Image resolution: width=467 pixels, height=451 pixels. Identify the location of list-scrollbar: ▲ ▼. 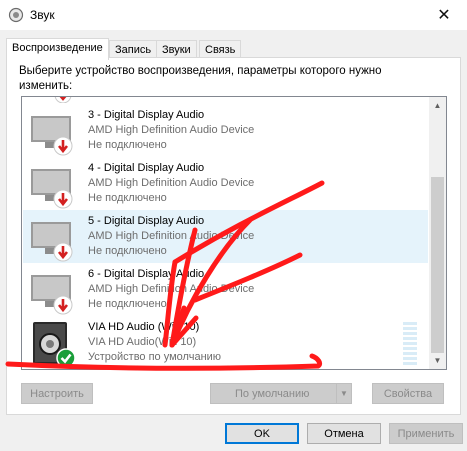
(437, 233).